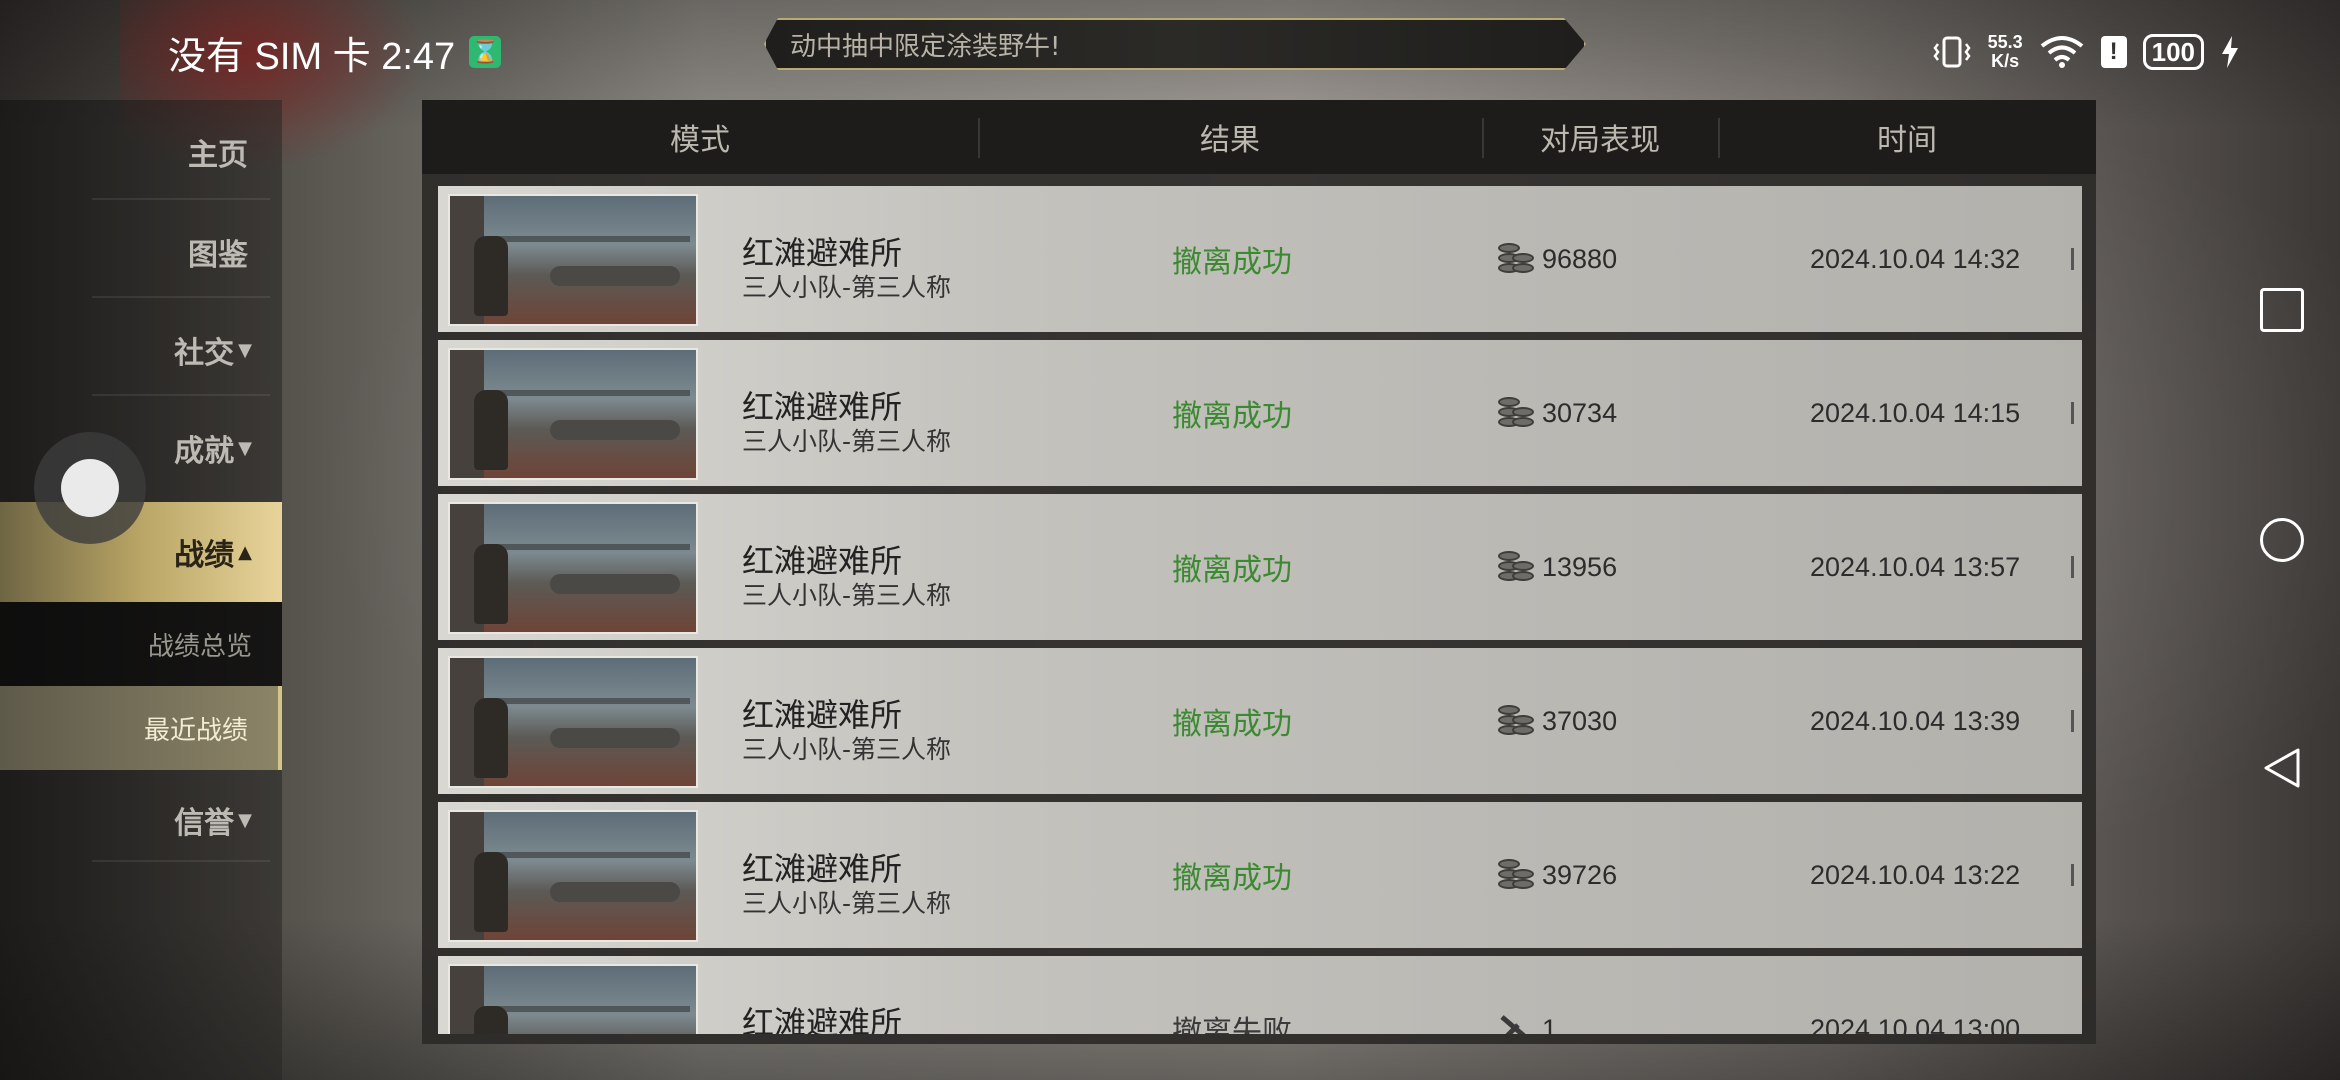 The width and height of the screenshot is (2340, 1080). I want to click on performance: 39726, so click(1556, 875).